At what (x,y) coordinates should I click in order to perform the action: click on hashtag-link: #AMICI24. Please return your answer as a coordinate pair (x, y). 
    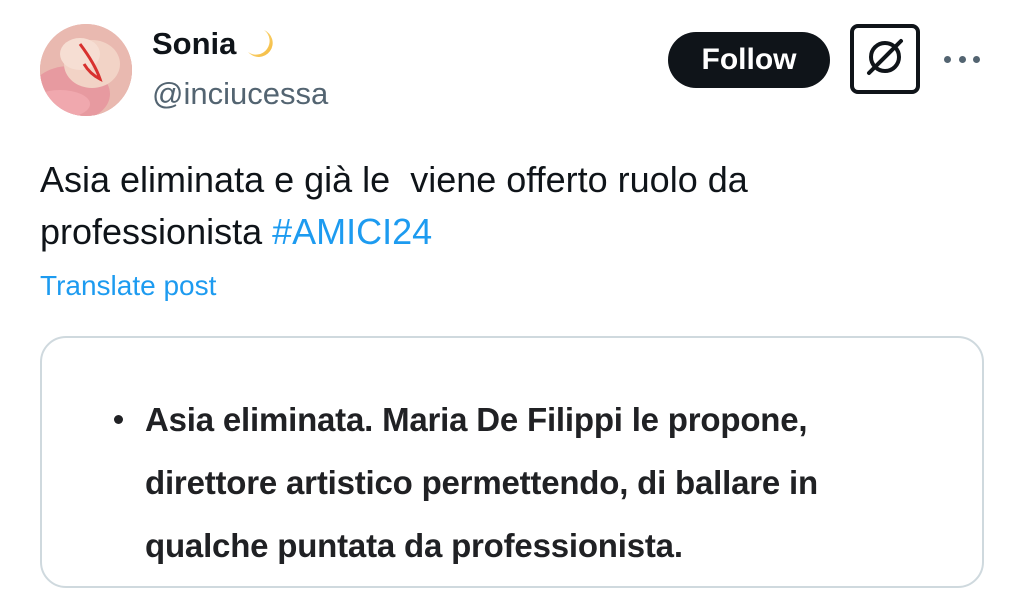
    Looking at the image, I should click on (352, 231).